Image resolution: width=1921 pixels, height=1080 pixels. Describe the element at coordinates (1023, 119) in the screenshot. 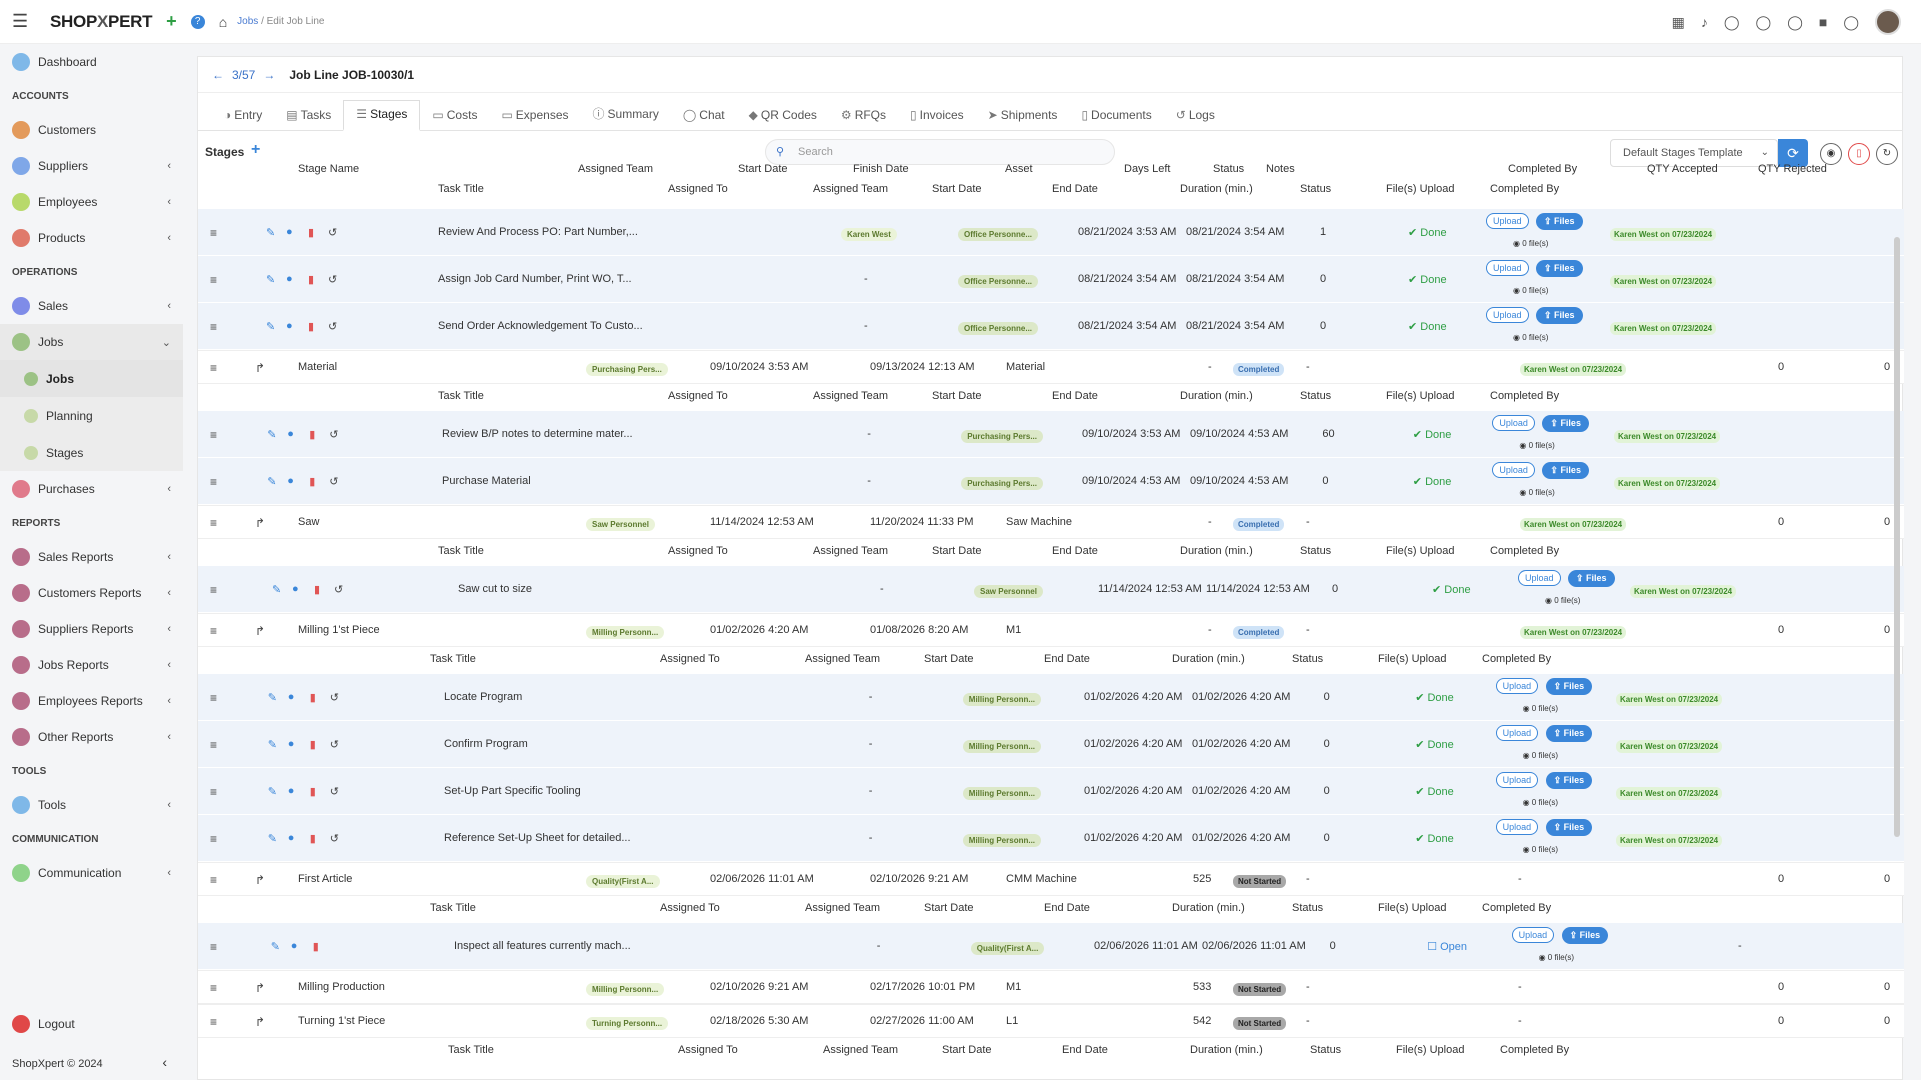

I see `tab-shipments: ➤ Shipments` at that location.